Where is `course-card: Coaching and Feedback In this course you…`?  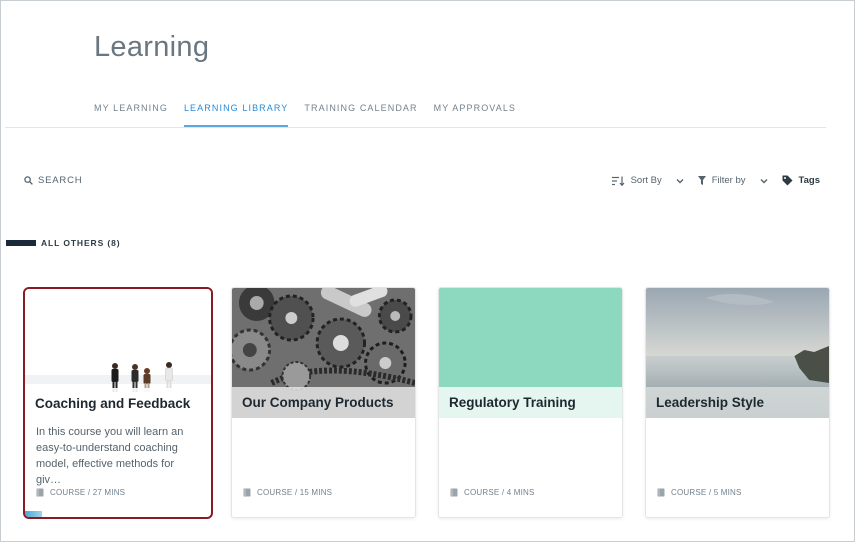
course-card: Coaching and Feedback In this course you… is located at coordinates (118, 403).